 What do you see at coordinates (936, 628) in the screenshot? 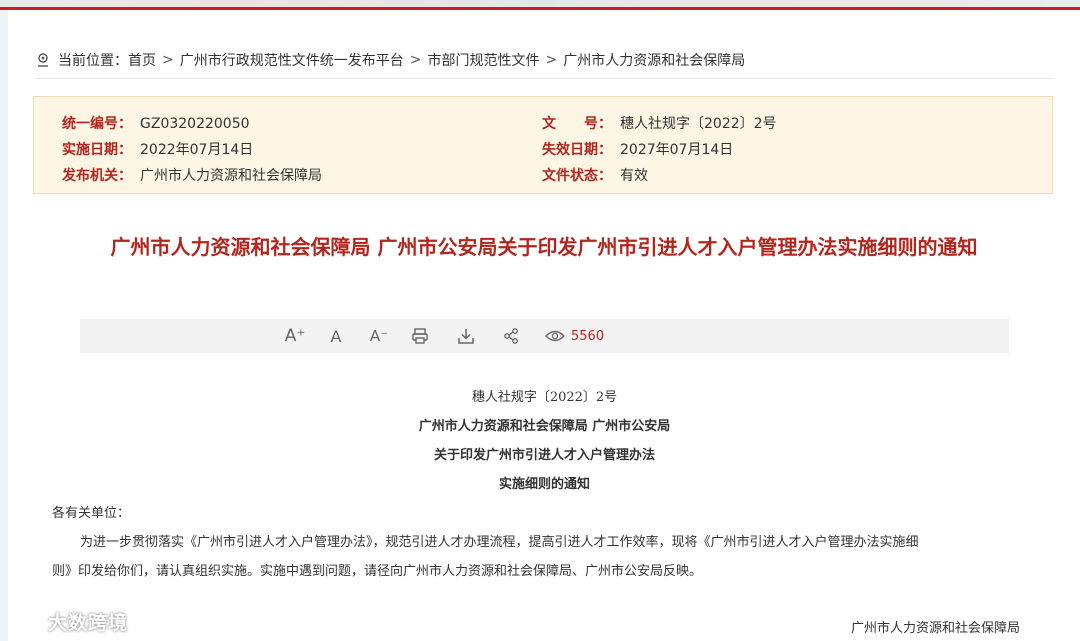
I see `doc-signature: 广州市人力资源和社会保障局` at bounding box center [936, 628].